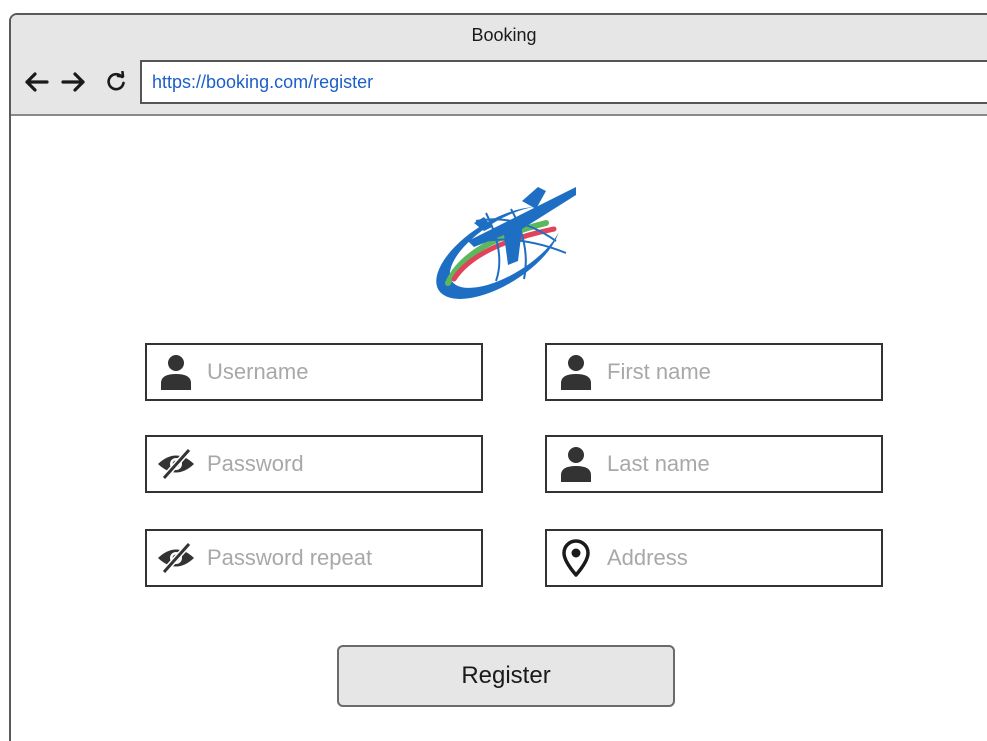 This screenshot has height=741, width=987. Describe the element at coordinates (658, 463) in the screenshot. I see `last-name-placeholder: Last name` at that location.